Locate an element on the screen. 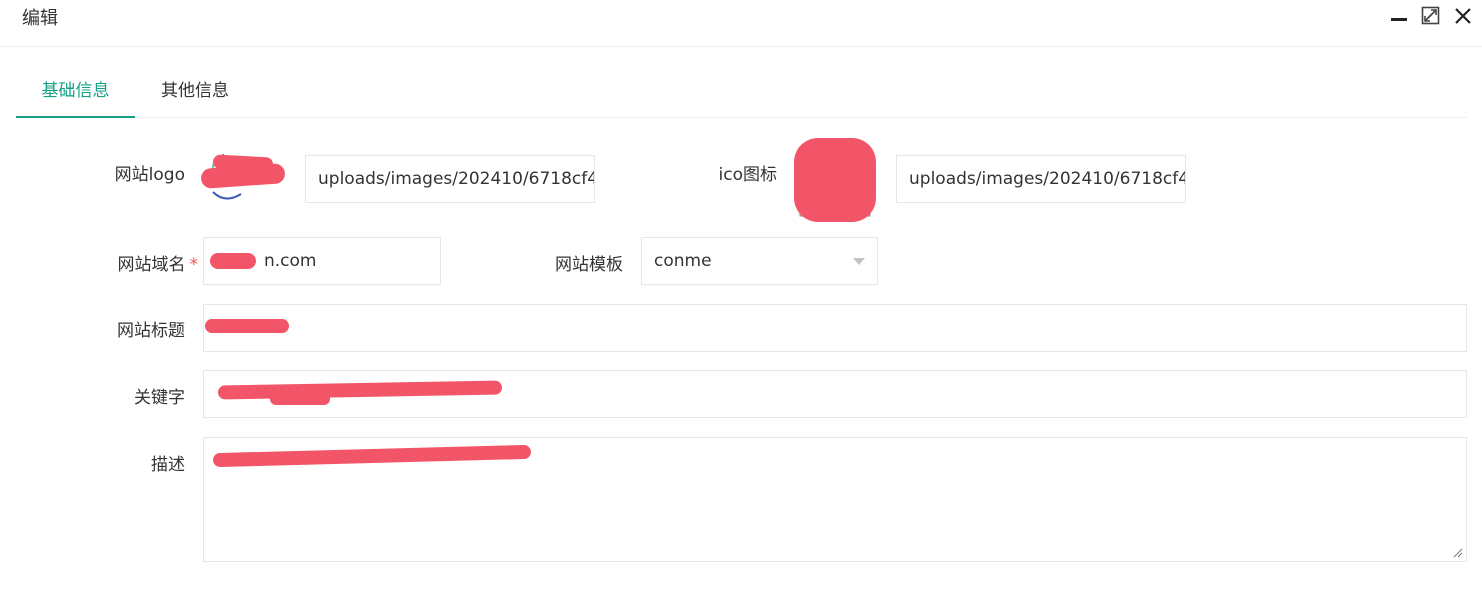 Image resolution: width=1482 pixels, height=594 pixels. domain-label-text: 网站域名 is located at coordinates (151, 265).